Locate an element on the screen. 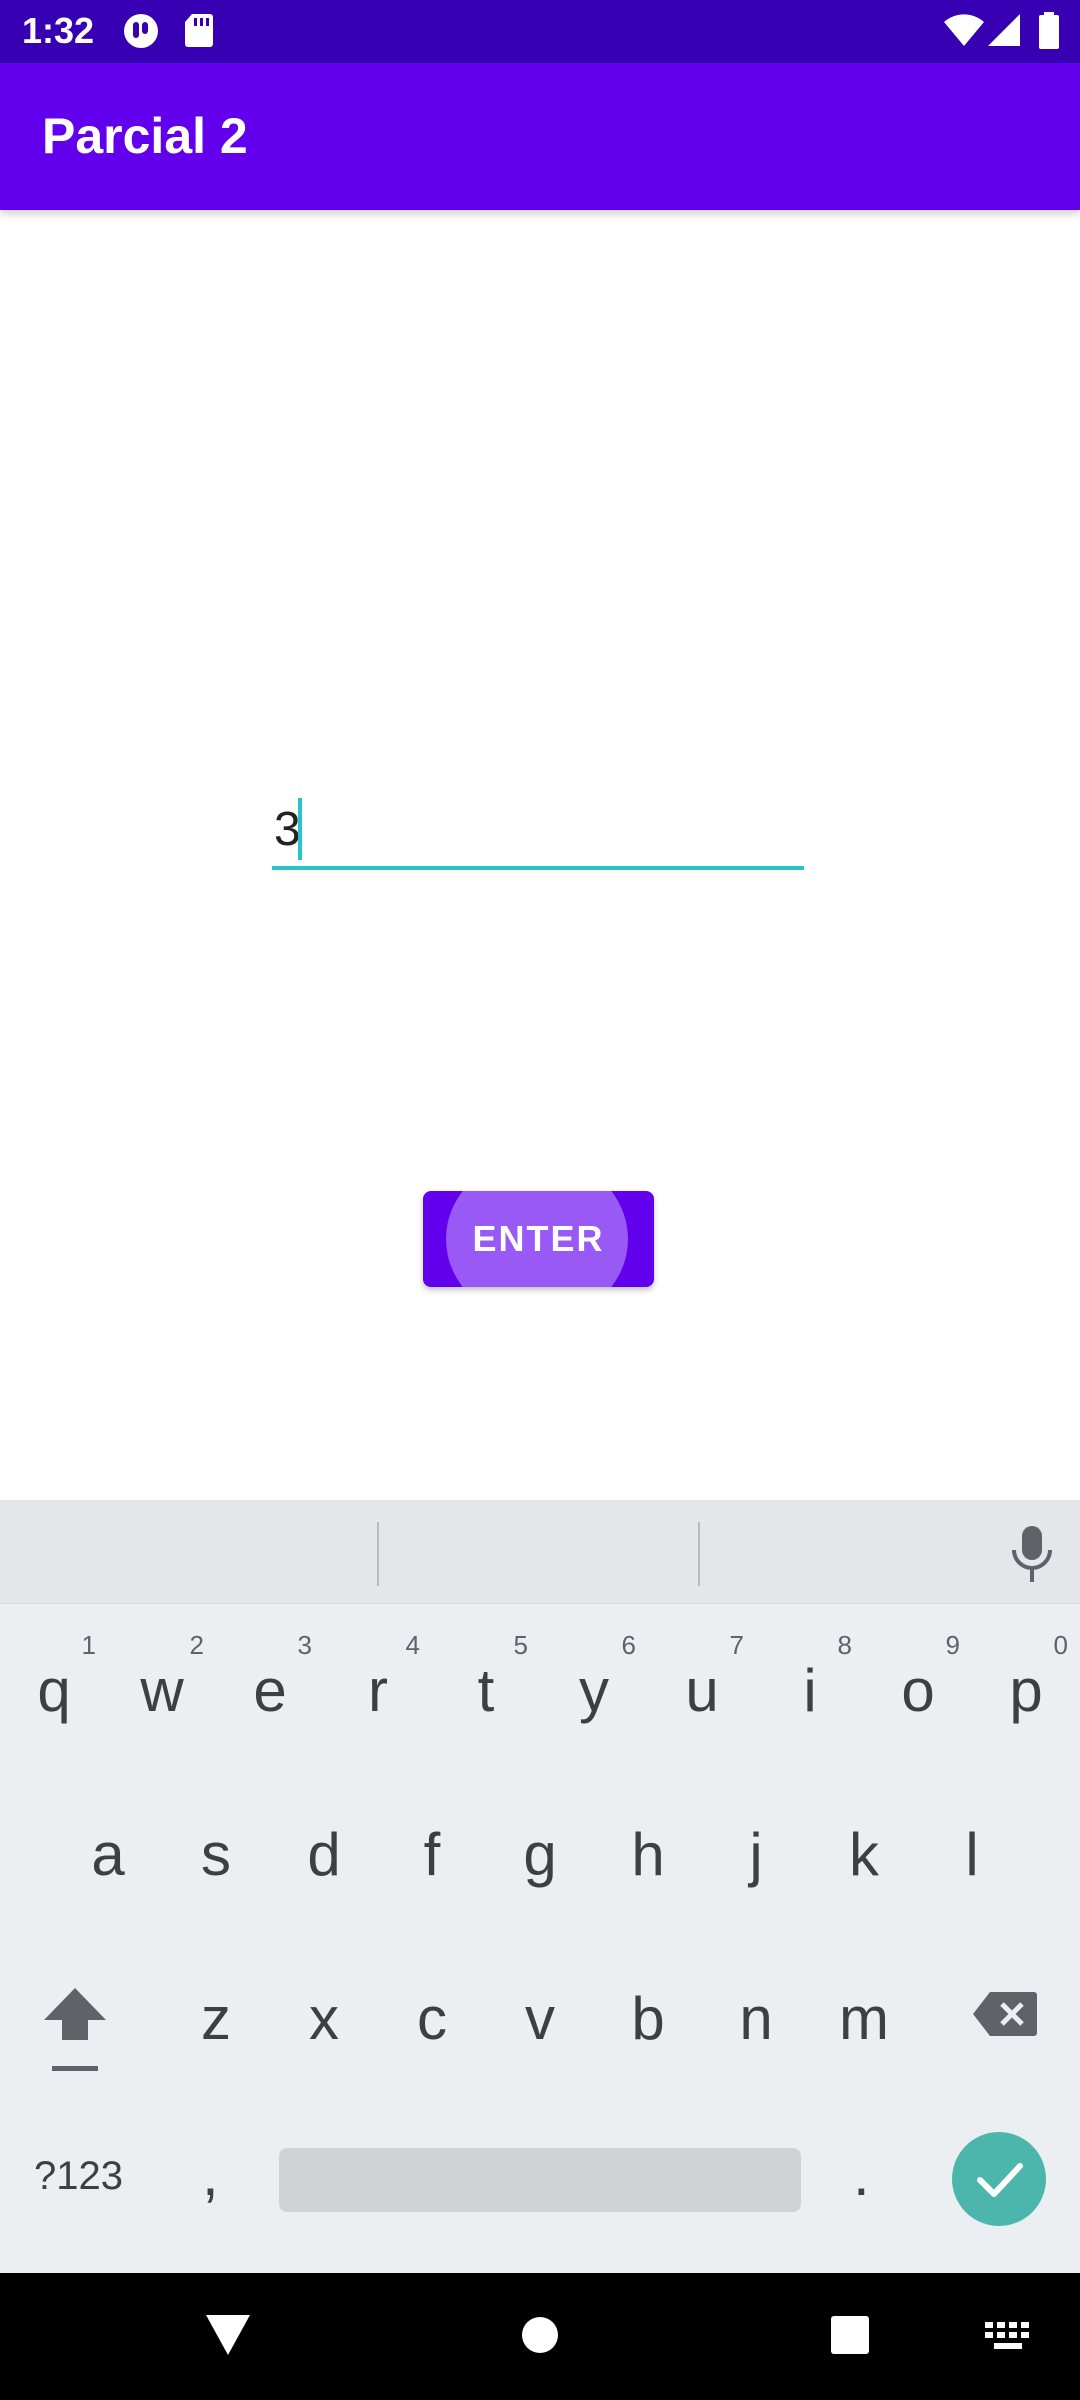 Image resolution: width=1080 pixels, height=2400 pixels. key-w: 2w is located at coordinates (162, 1685).